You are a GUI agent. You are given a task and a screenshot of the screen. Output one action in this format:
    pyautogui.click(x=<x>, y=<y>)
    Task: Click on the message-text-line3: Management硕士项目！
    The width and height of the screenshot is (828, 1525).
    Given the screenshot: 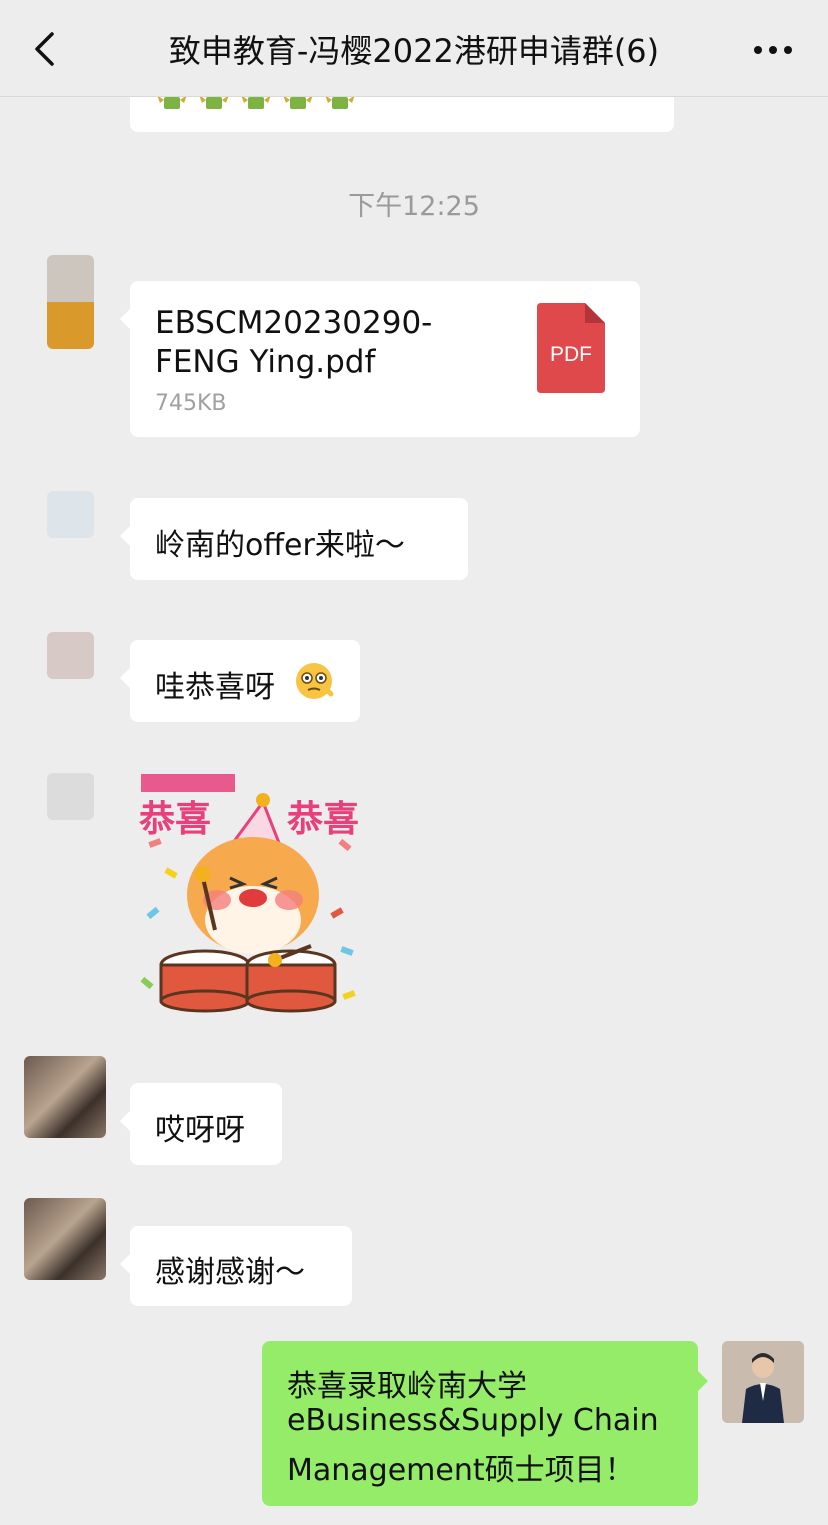 What is the action you would take?
    pyautogui.click(x=461, y=1470)
    